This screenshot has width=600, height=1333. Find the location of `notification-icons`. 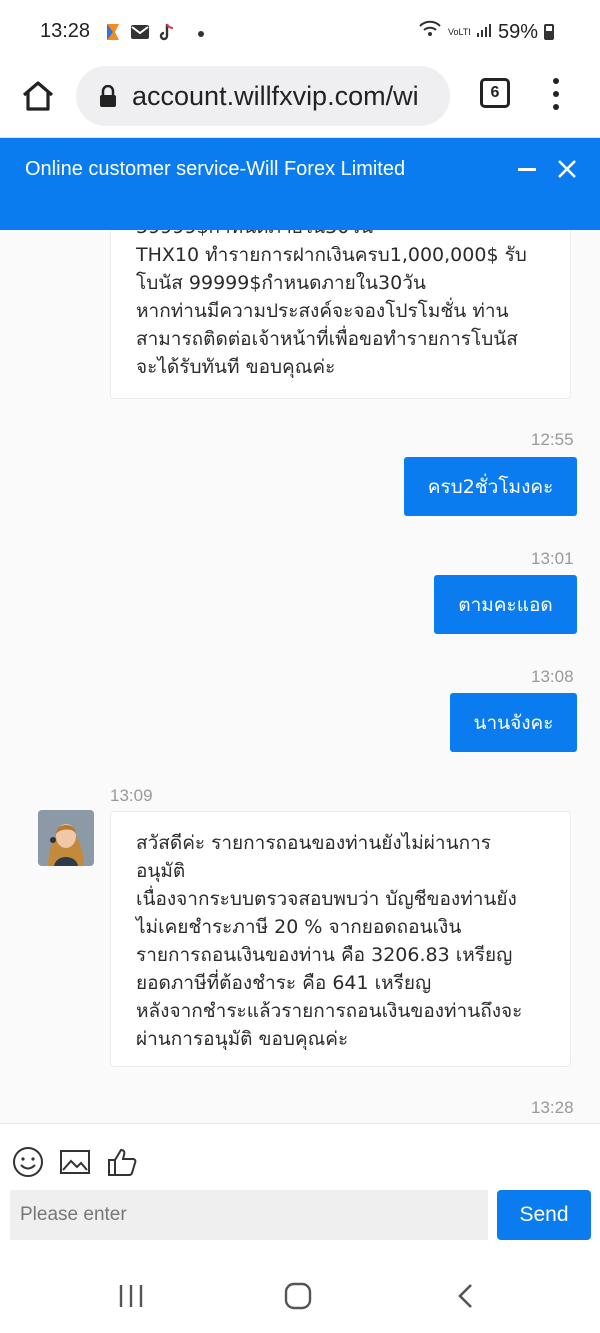

notification-icons is located at coordinates (154, 34).